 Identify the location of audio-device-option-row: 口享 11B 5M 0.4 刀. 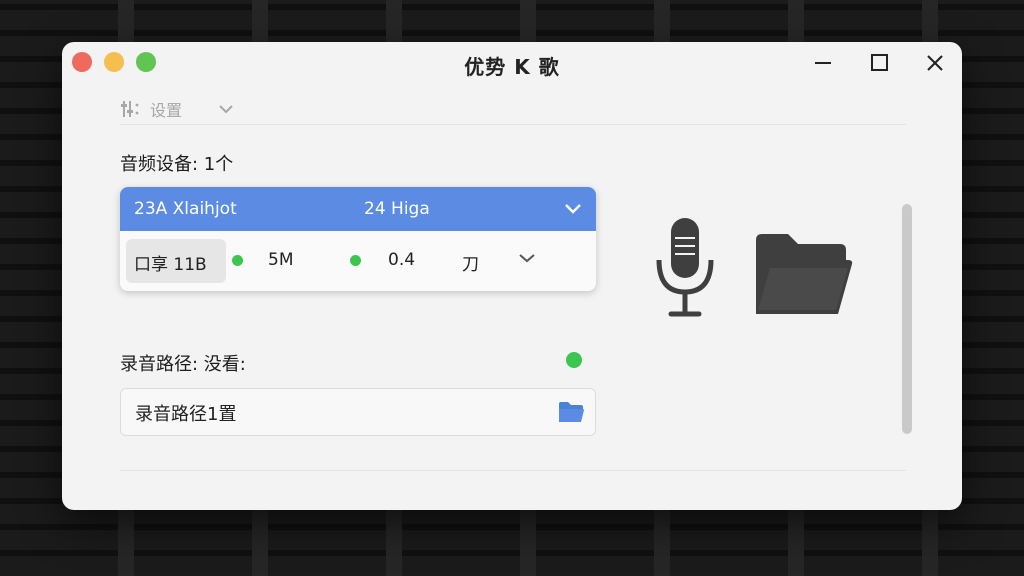
(358, 261).